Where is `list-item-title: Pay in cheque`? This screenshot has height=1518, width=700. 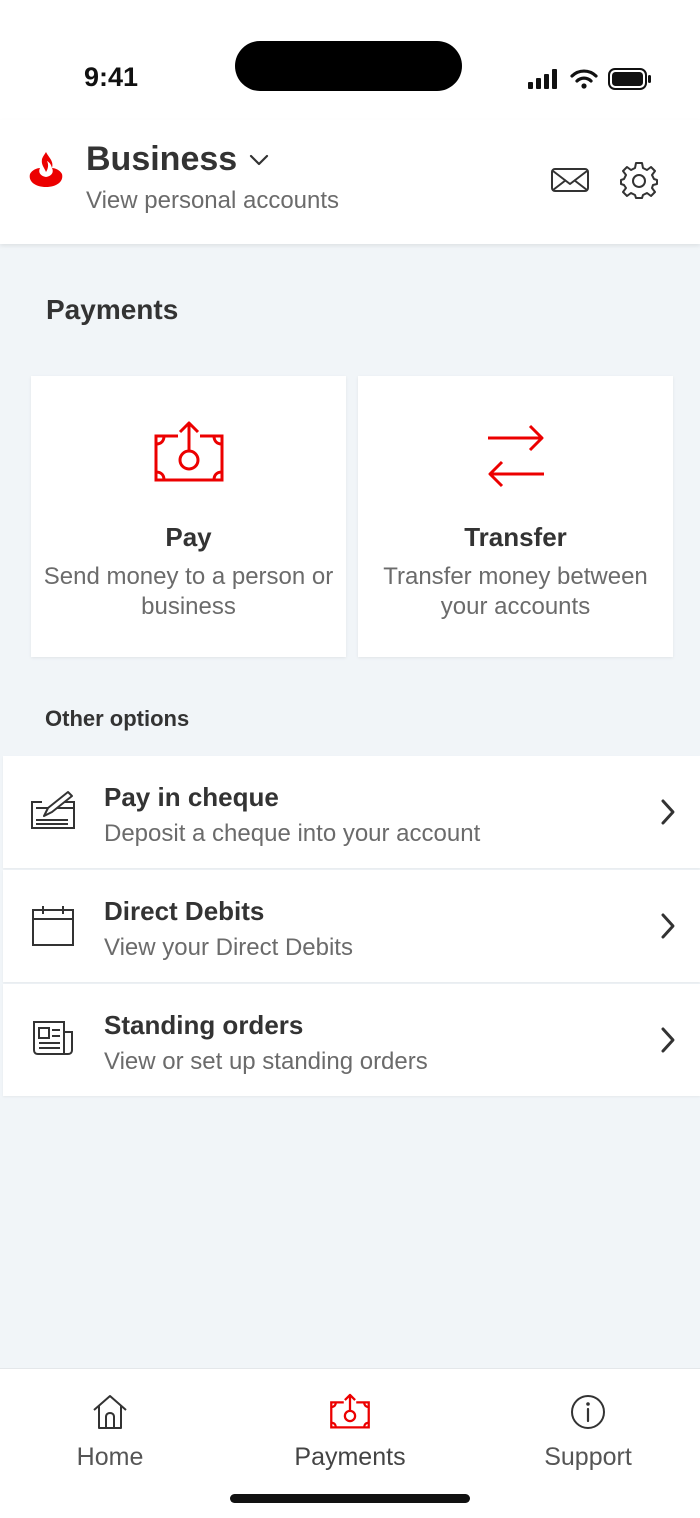 list-item-title: Pay in cheque is located at coordinates (191, 797).